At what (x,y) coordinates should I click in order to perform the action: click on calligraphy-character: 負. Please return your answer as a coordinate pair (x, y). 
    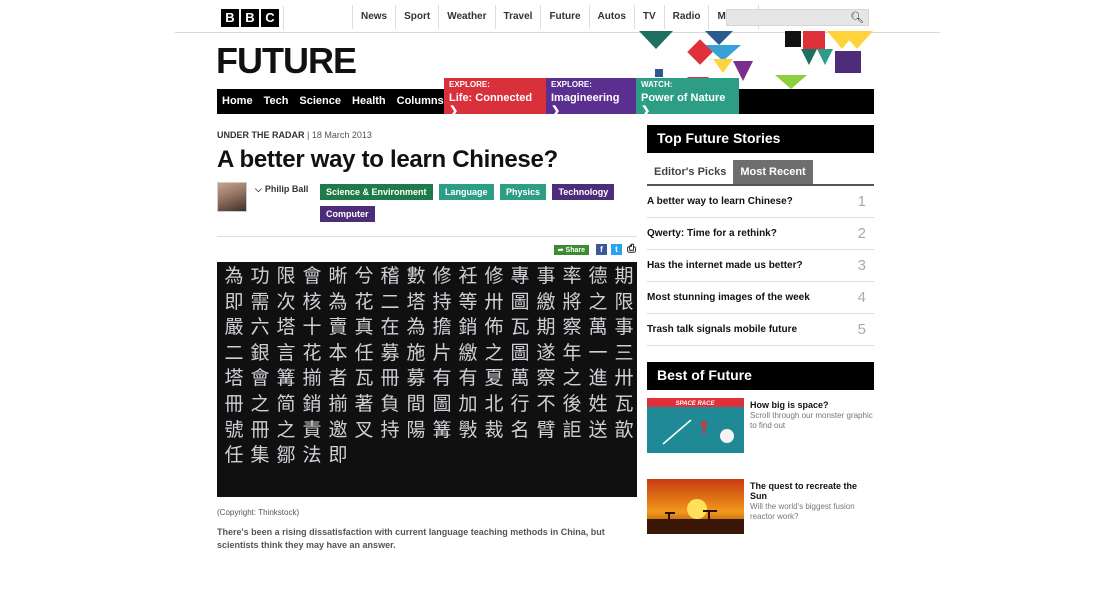
    Looking at the image, I should click on (390, 403).